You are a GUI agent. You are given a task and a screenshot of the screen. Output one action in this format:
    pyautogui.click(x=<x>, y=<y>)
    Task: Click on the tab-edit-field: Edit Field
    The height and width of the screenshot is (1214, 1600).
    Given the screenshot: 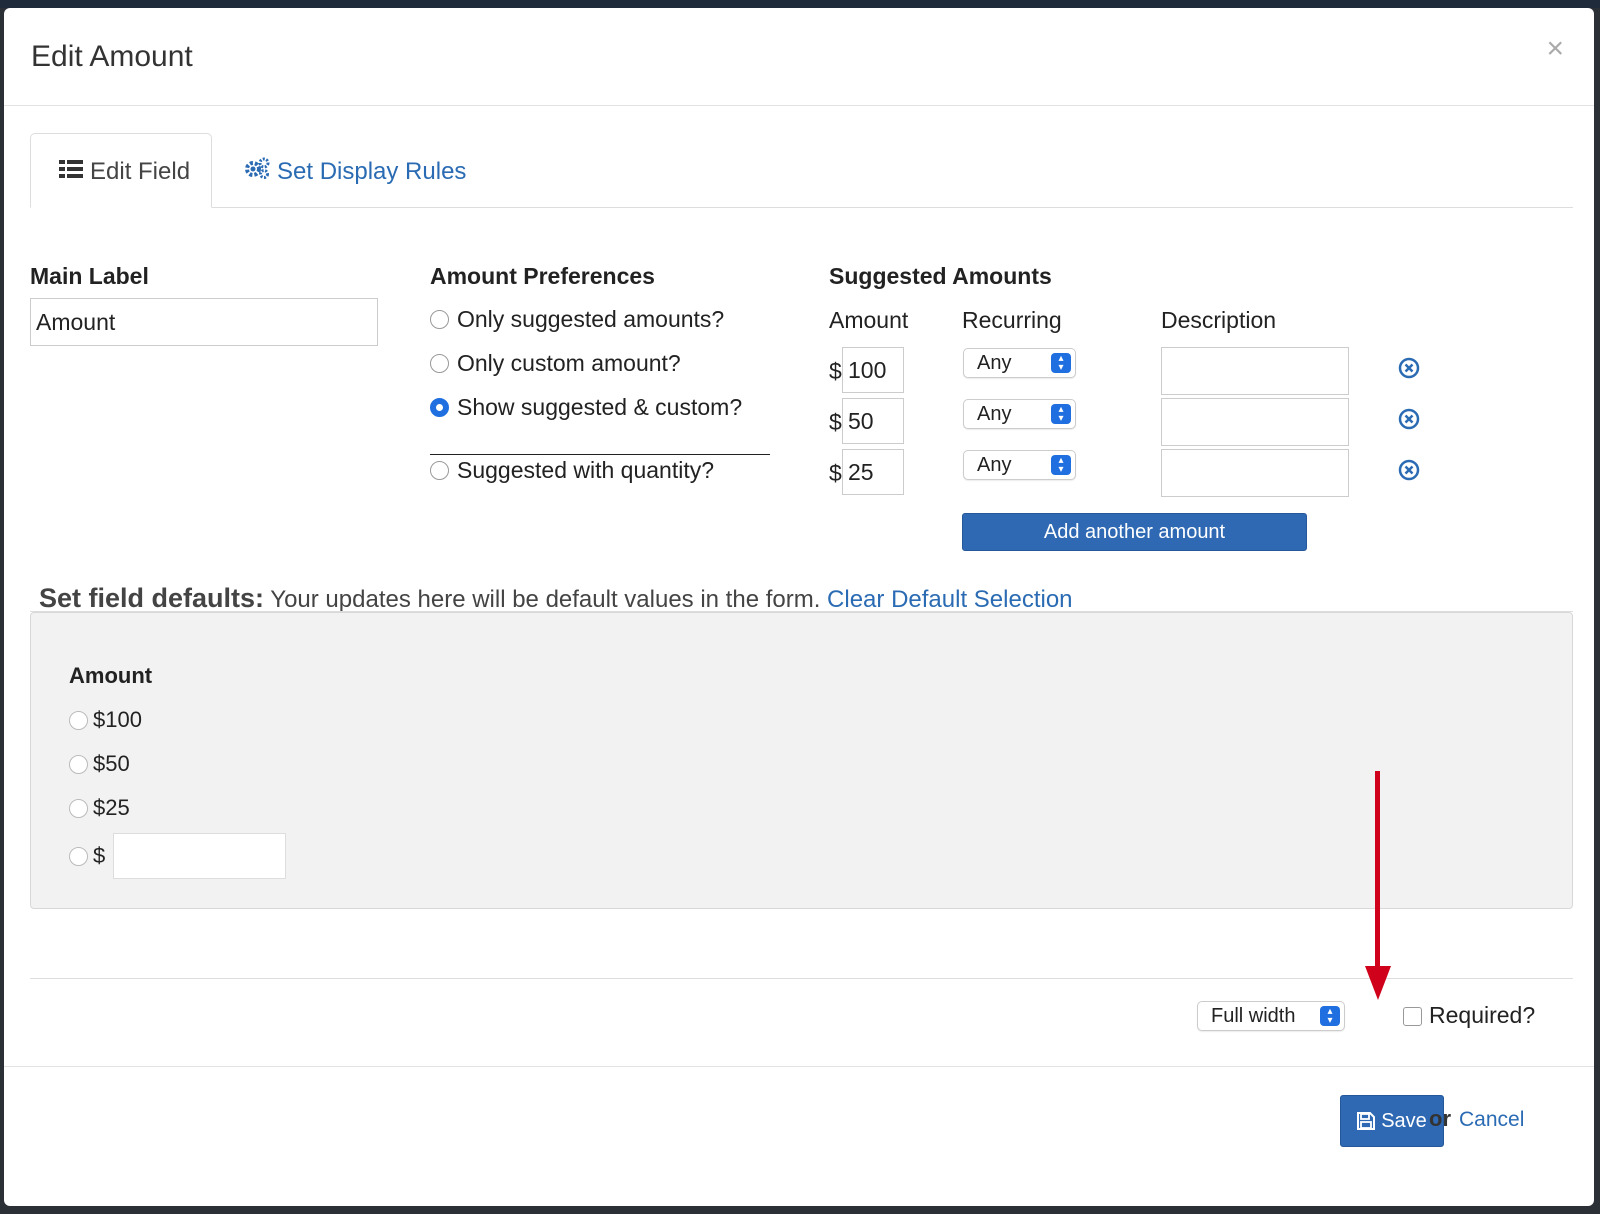 What is the action you would take?
    pyautogui.click(x=121, y=170)
    